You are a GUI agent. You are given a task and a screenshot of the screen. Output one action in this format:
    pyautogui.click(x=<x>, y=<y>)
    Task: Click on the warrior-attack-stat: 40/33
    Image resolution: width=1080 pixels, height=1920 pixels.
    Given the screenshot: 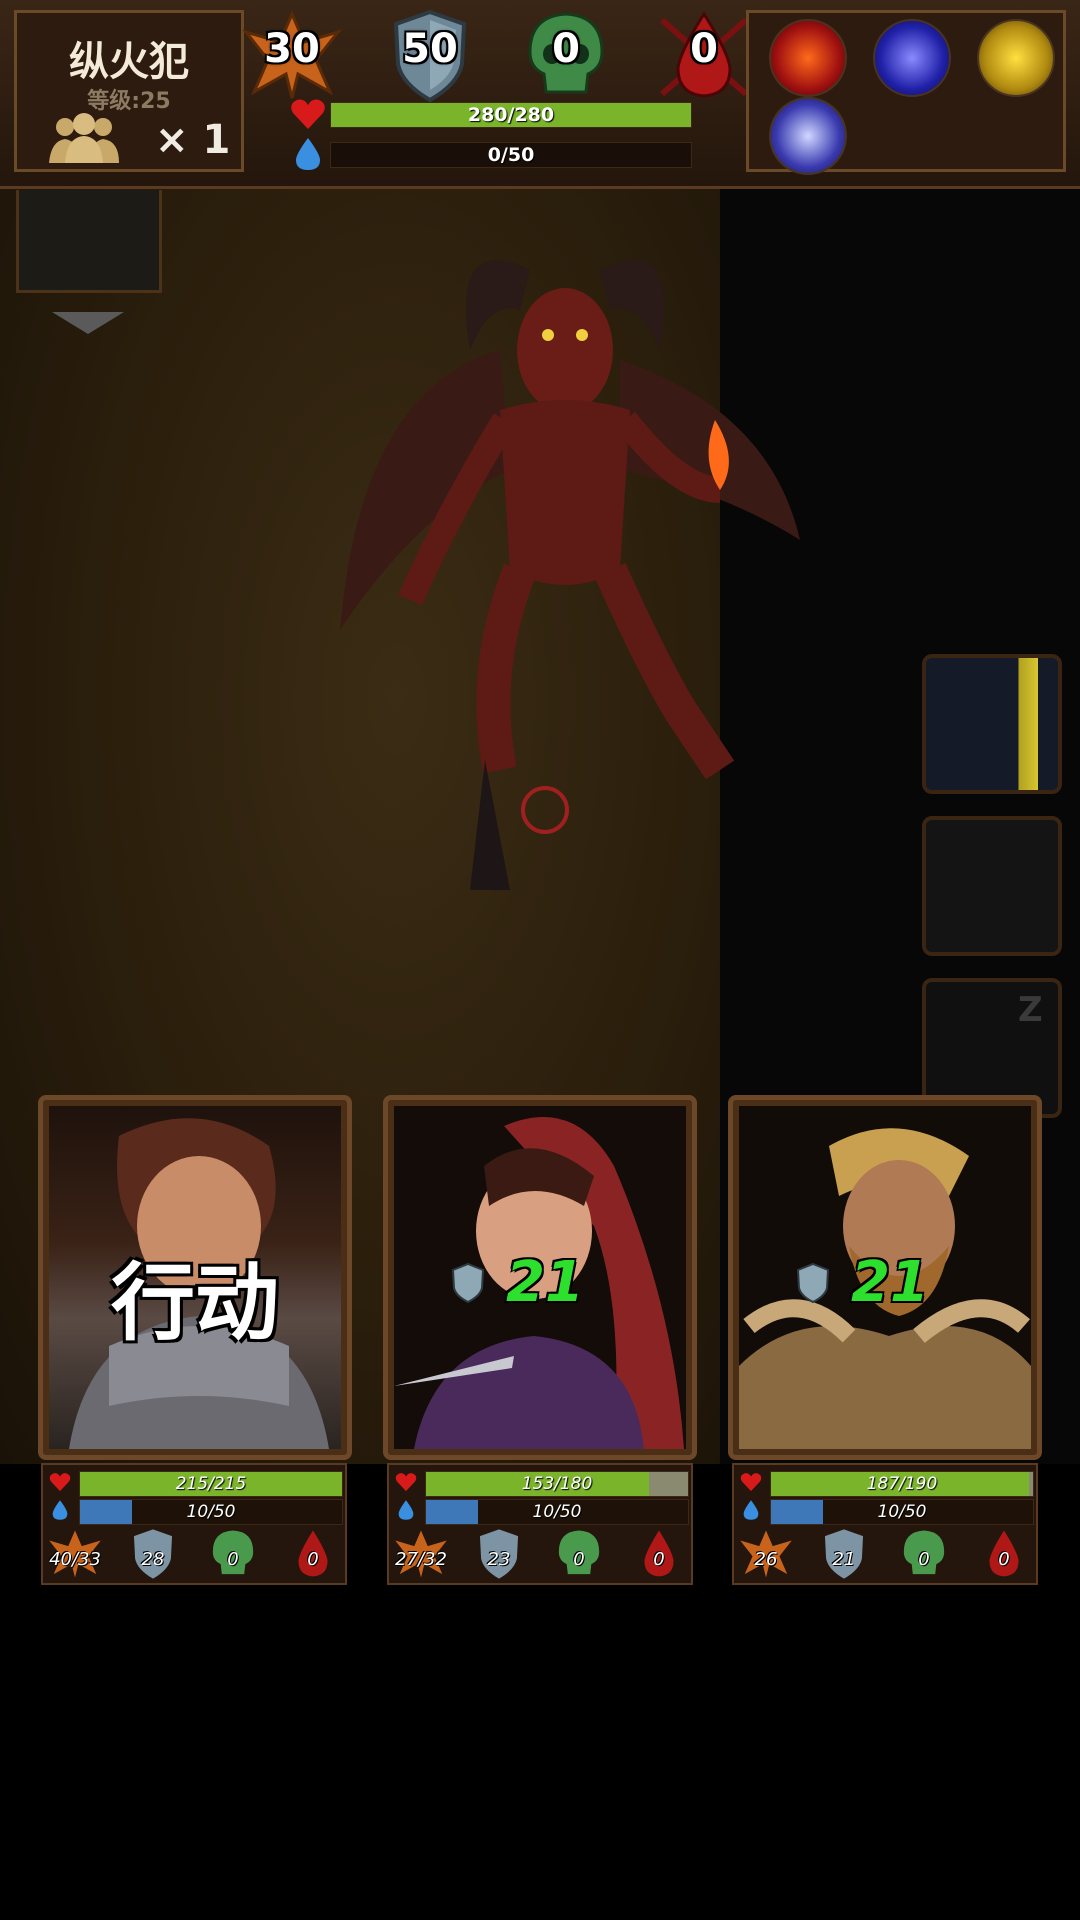 What is the action you would take?
    pyautogui.click(x=75, y=1554)
    